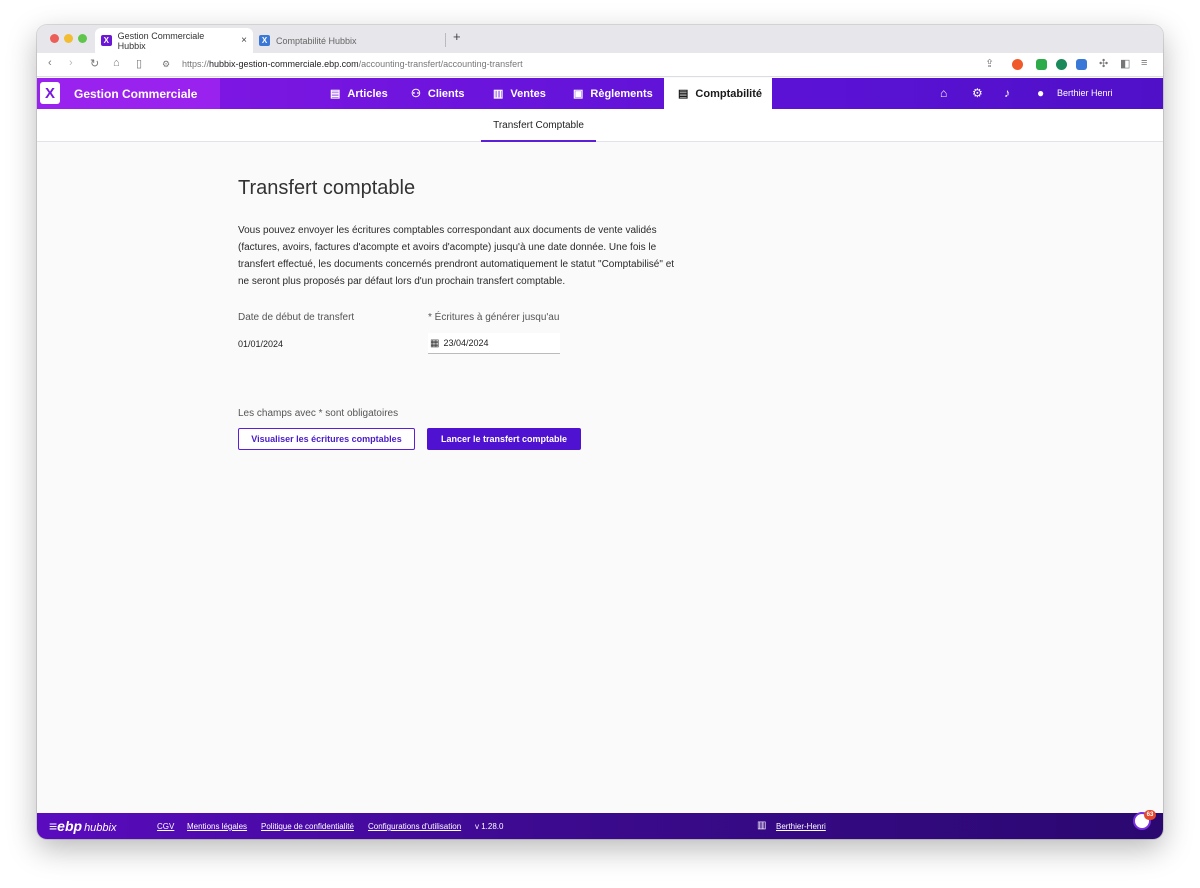 The image size is (1200, 888). What do you see at coordinates (1081, 64) in the screenshot?
I see `extension-sync-icon` at bounding box center [1081, 64].